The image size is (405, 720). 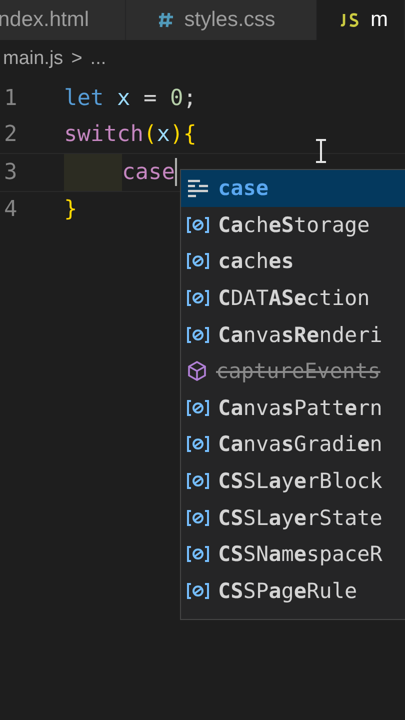 What do you see at coordinates (198, 188) in the screenshot?
I see `keyword-icon` at bounding box center [198, 188].